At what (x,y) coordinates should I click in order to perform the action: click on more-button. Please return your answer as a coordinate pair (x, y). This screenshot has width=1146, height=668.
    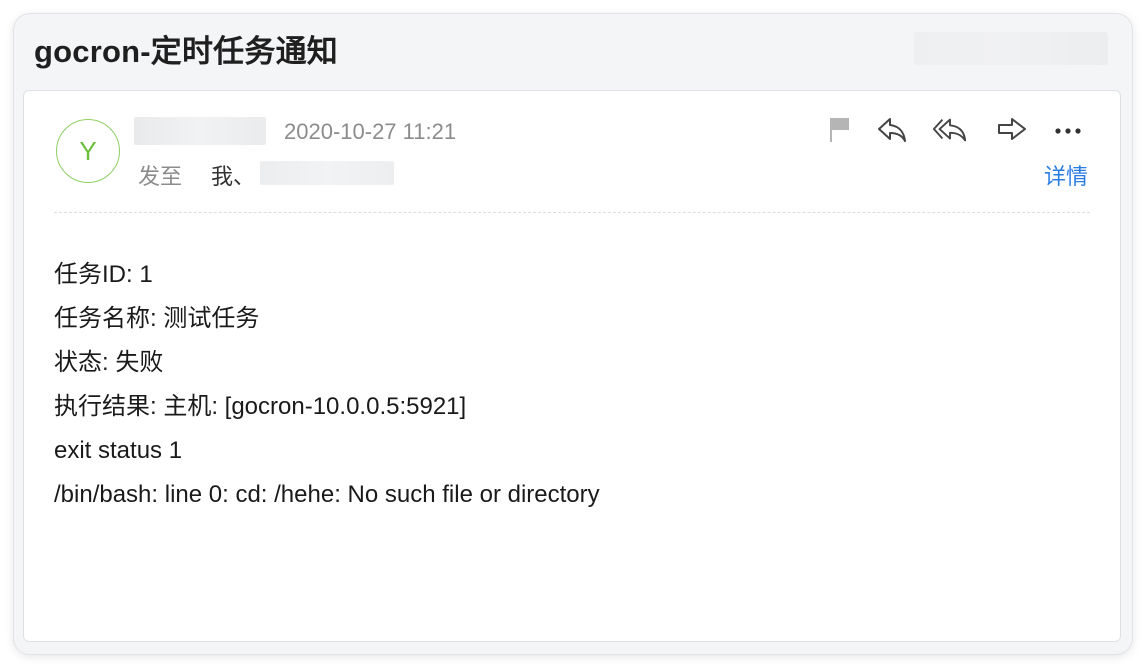
    Looking at the image, I should click on (1068, 130).